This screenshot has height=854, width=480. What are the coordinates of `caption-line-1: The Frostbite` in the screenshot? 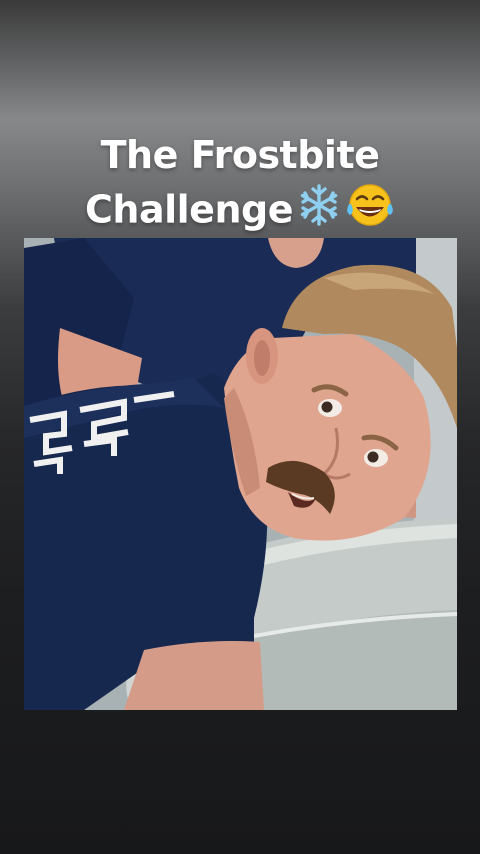 It's located at (240, 155).